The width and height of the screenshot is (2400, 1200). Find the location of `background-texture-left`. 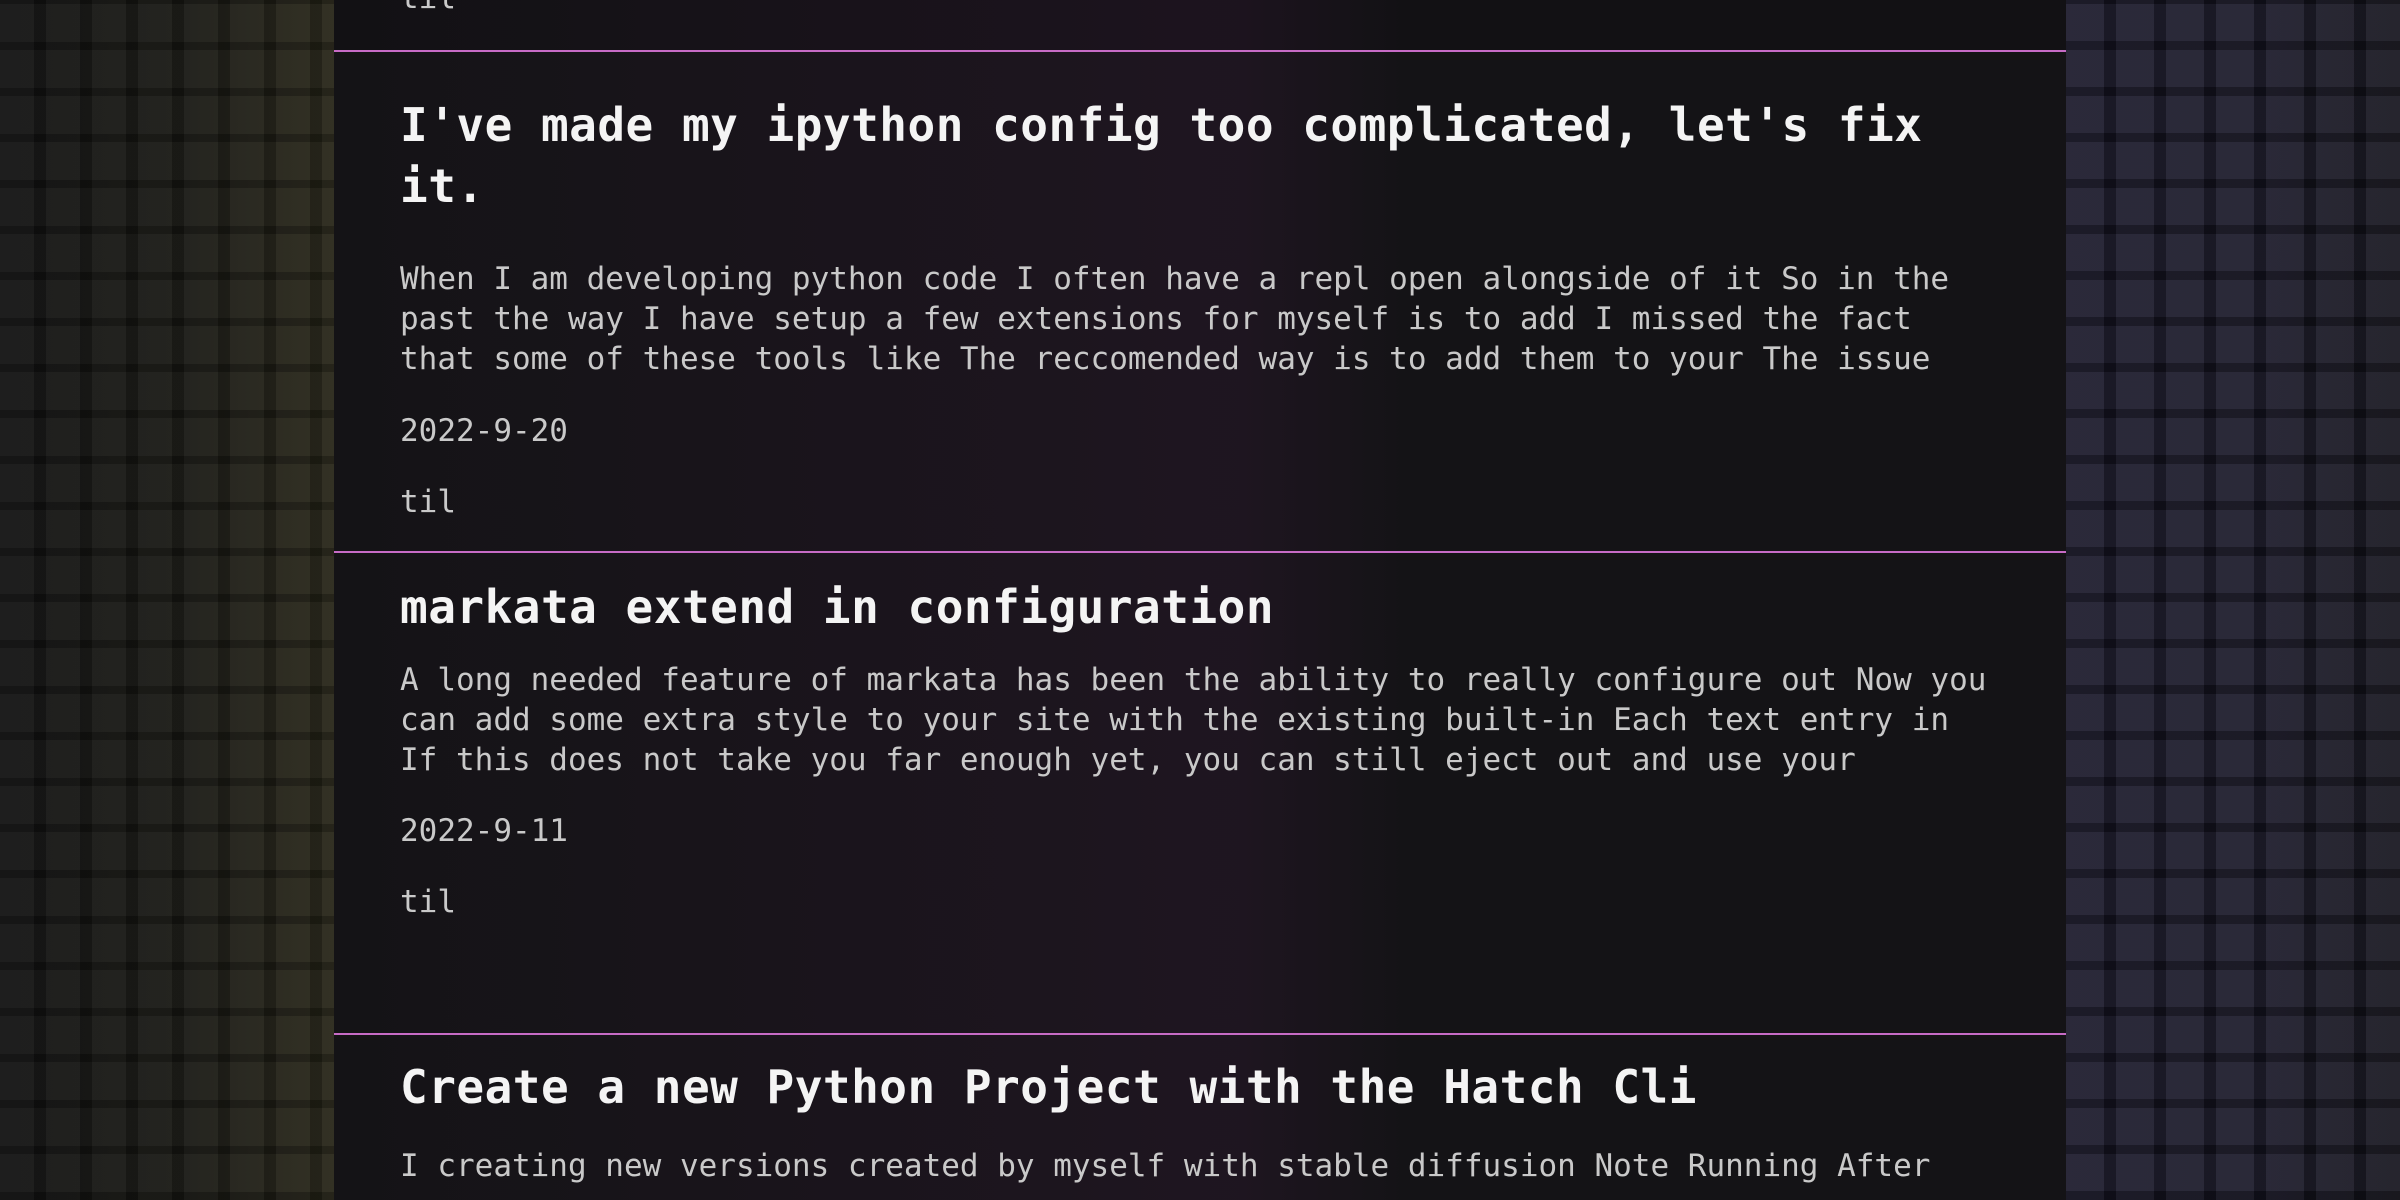

background-texture-left is located at coordinates (167, 600).